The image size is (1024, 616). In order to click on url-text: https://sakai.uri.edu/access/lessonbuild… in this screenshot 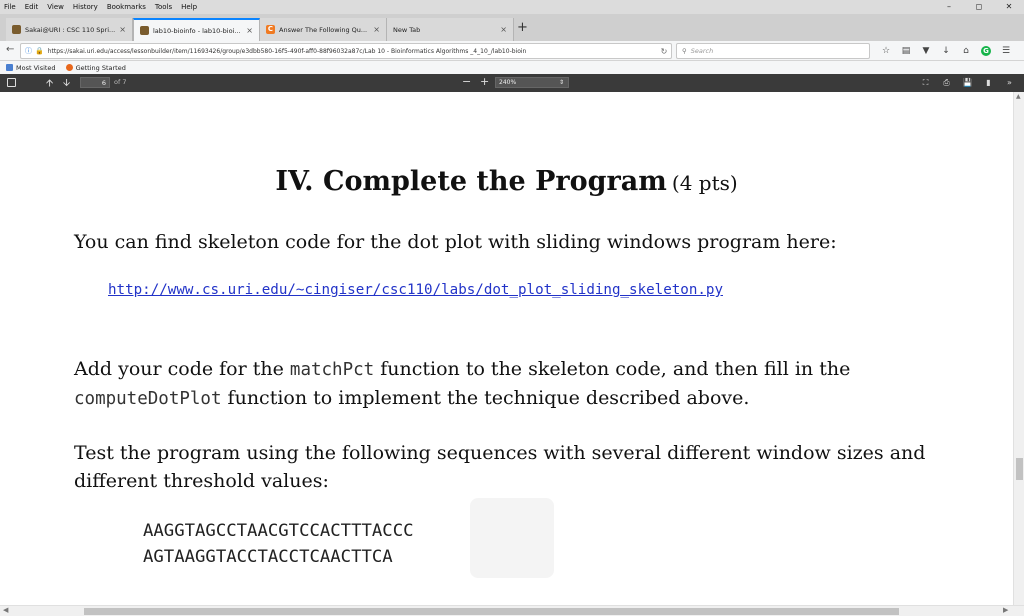, I will do `click(352, 51)`.